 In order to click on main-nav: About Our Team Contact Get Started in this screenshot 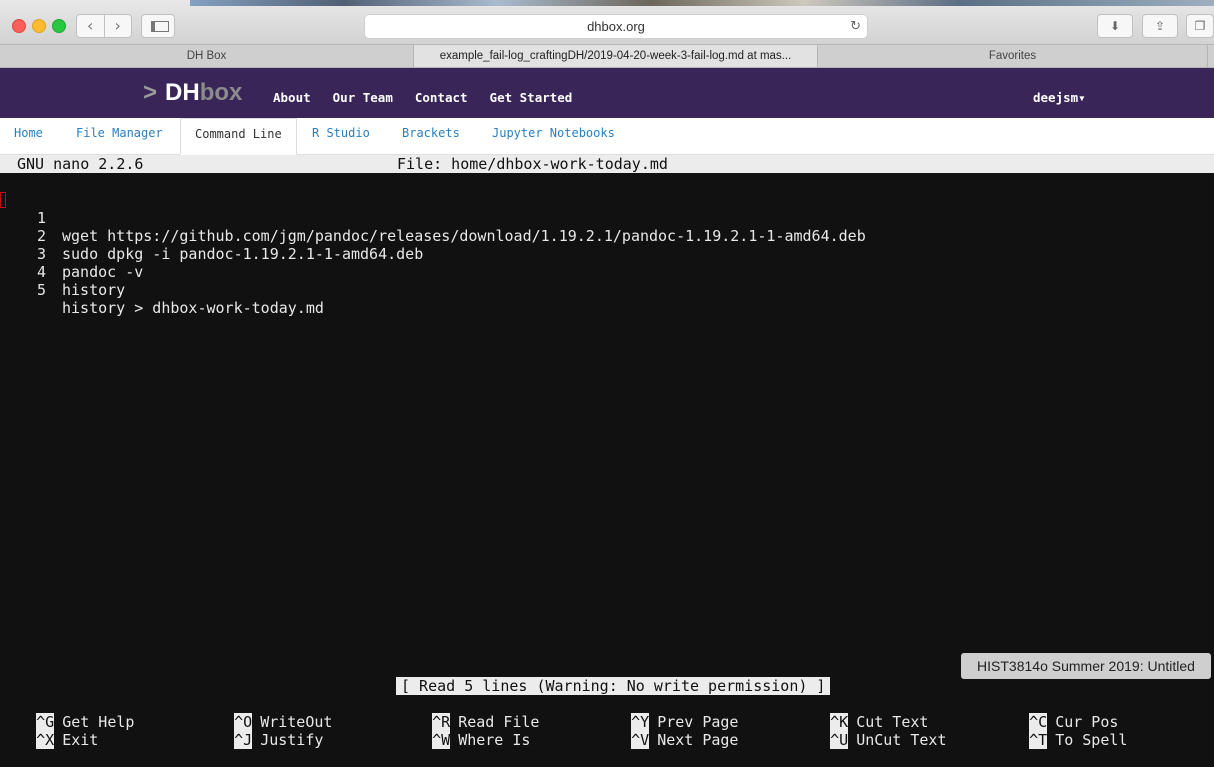, I will do `click(433, 97)`.